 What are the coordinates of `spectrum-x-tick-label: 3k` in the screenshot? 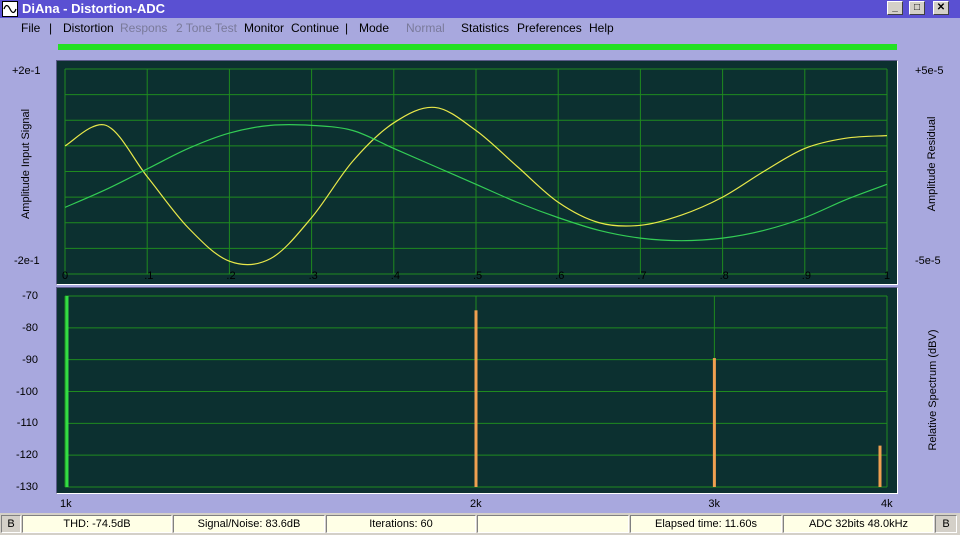 It's located at (714, 504).